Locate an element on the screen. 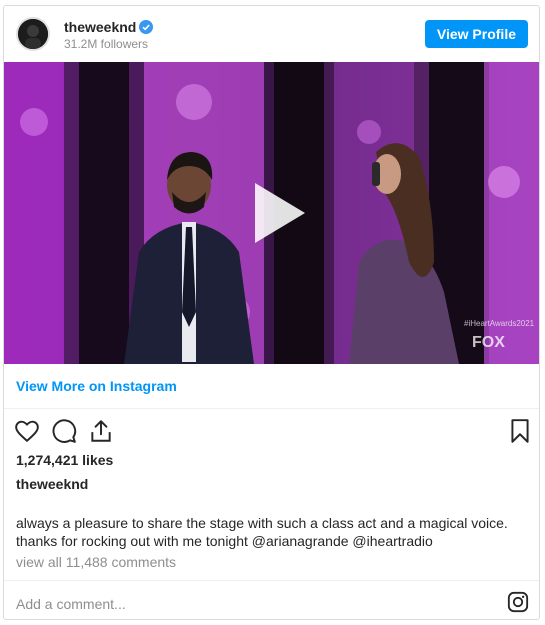 Image resolution: width=545 pixels, height=625 pixels. follower-count: 31.2M followers is located at coordinates (106, 44).